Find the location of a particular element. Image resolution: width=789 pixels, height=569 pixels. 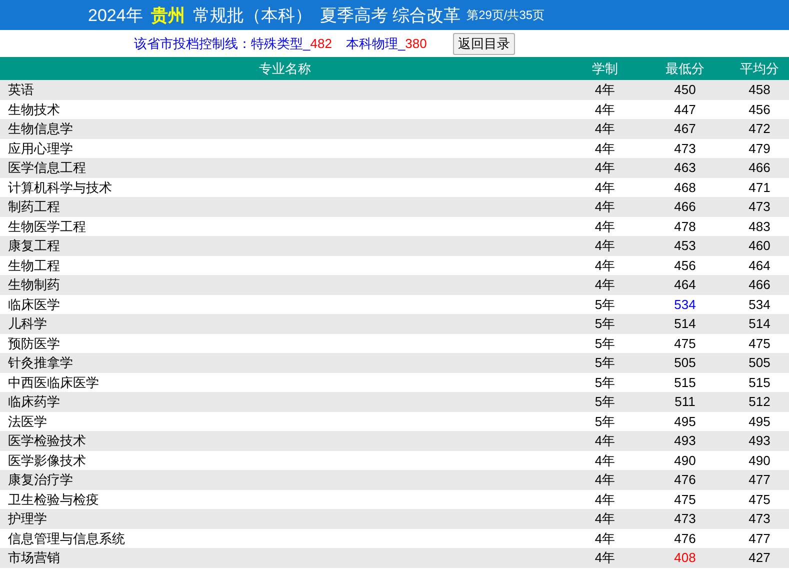

major-cell: 针灸推拿学 is located at coordinates (285, 362).